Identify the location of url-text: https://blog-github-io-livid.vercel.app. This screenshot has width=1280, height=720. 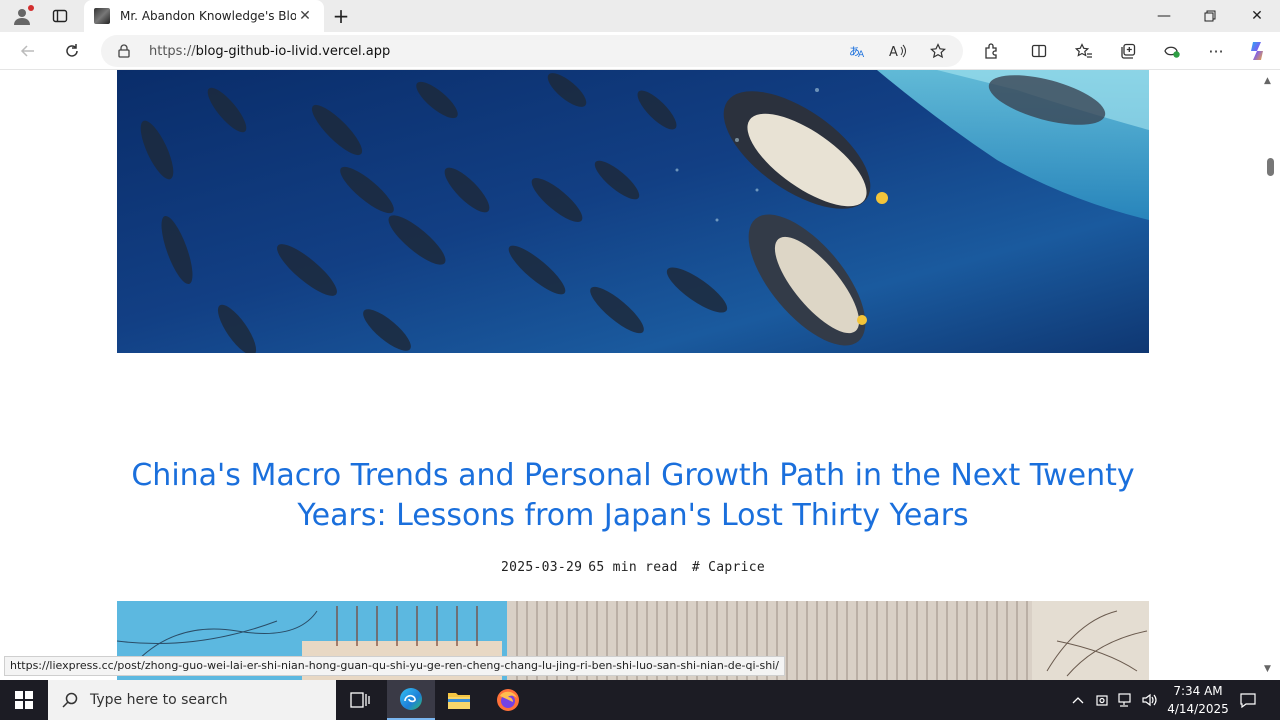
(269, 51).